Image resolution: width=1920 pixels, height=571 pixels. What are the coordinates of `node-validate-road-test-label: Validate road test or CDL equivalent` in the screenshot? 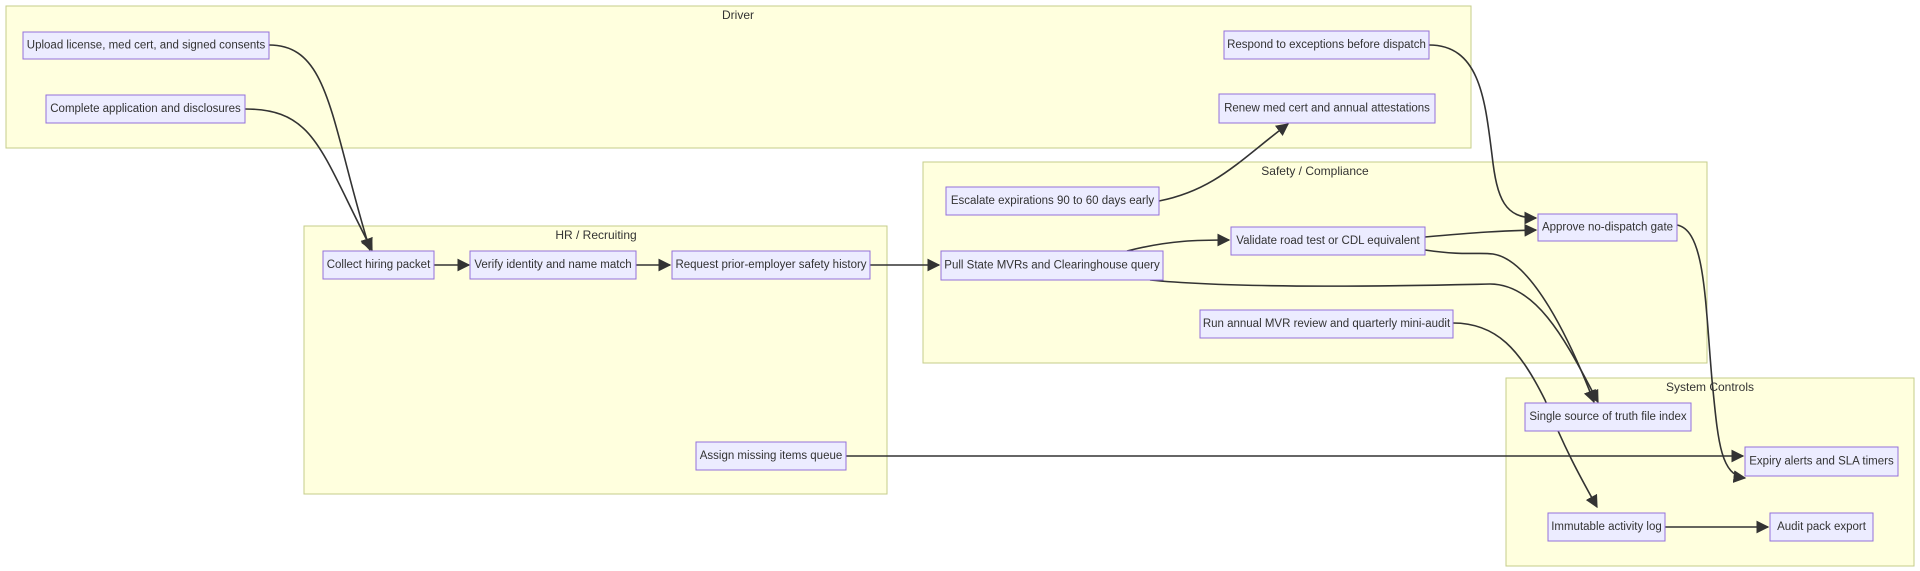 It's located at (1328, 241).